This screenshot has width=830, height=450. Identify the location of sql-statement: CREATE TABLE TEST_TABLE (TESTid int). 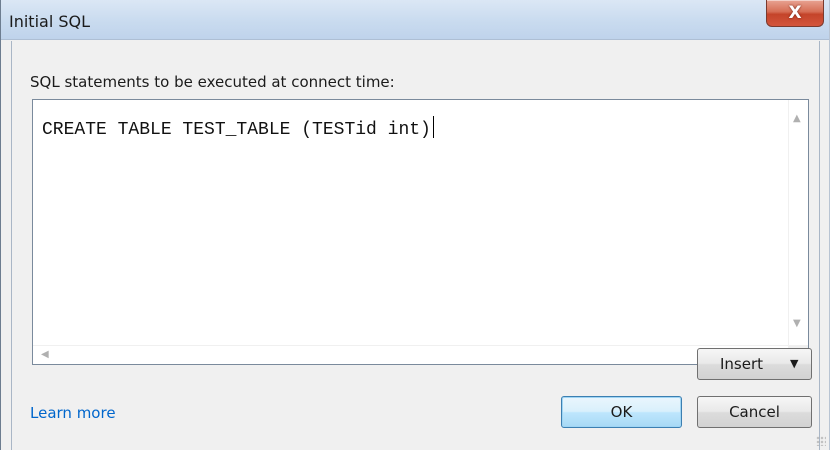
(236, 130).